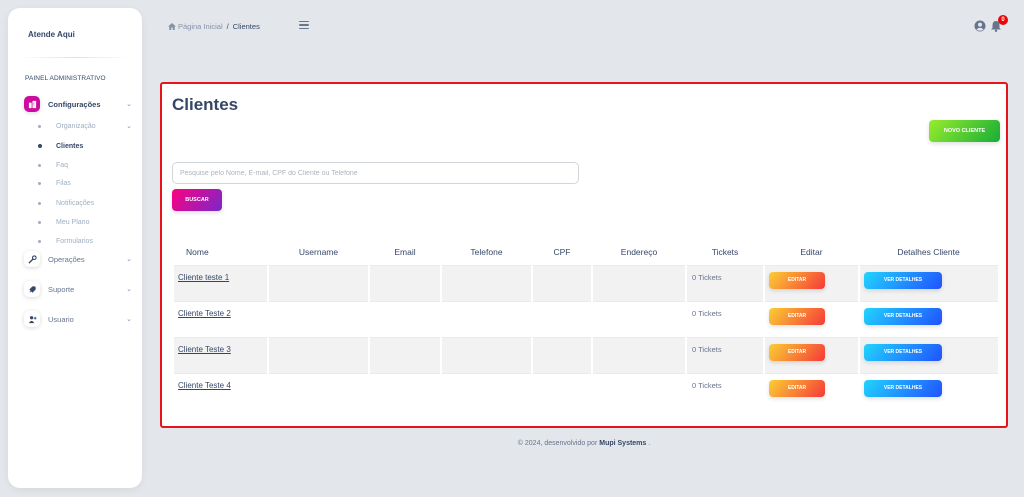 This screenshot has height=497, width=1024. What do you see at coordinates (61, 289) in the screenshot?
I see `sidebar-item-label: Suporte` at bounding box center [61, 289].